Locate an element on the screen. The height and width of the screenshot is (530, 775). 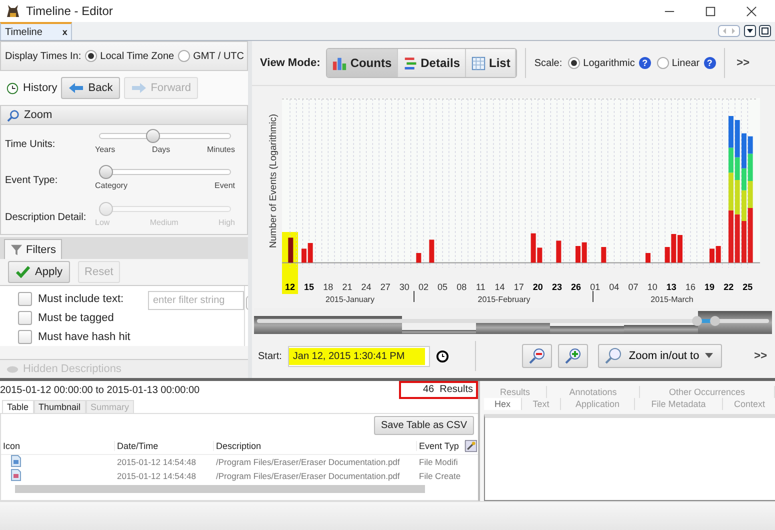
forward-arrow-icon is located at coordinates (138, 88).